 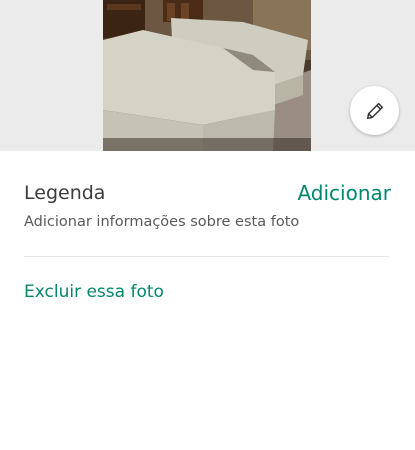 I want to click on caption-row: Legenda Adicionar, so click(x=207, y=194).